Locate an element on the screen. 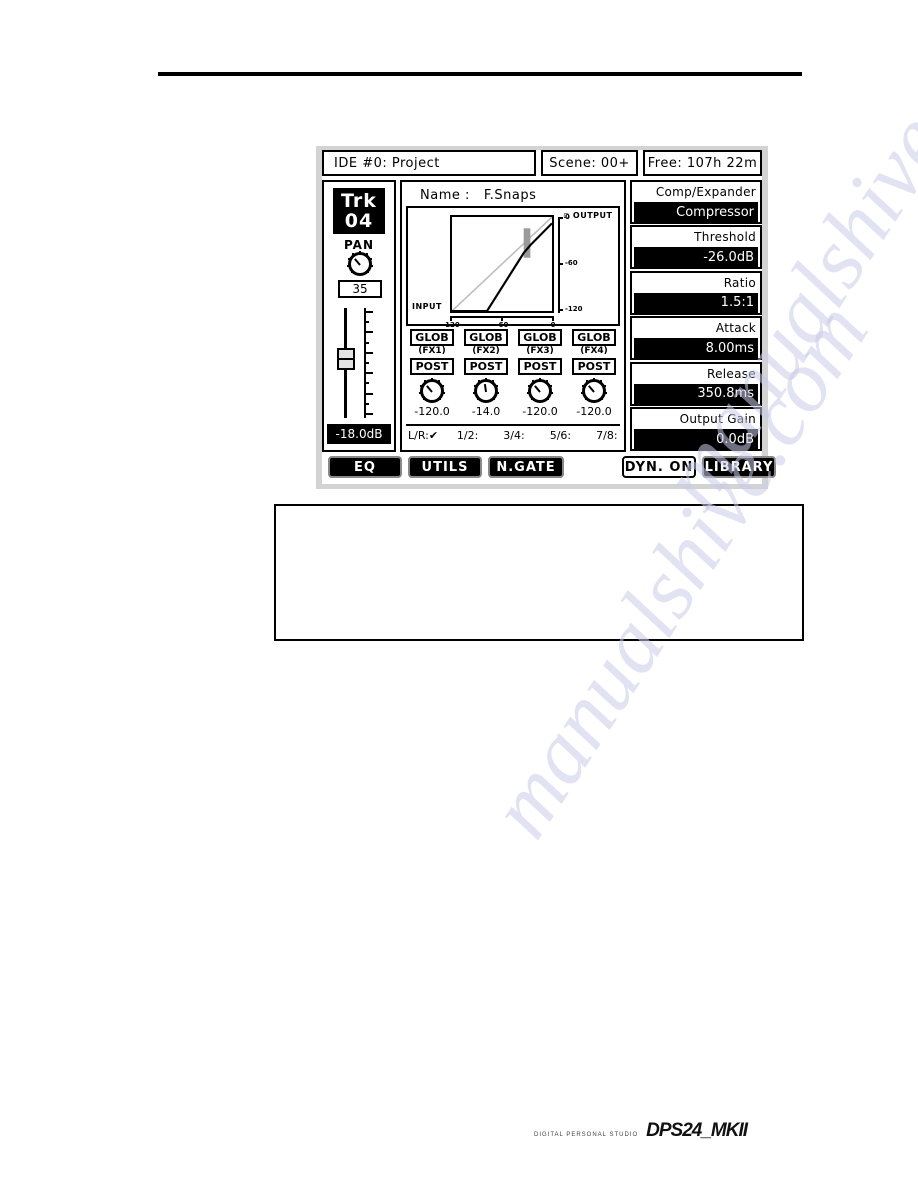 This screenshot has width=918, height=1188. param-label: Threshold is located at coordinates (725, 237).